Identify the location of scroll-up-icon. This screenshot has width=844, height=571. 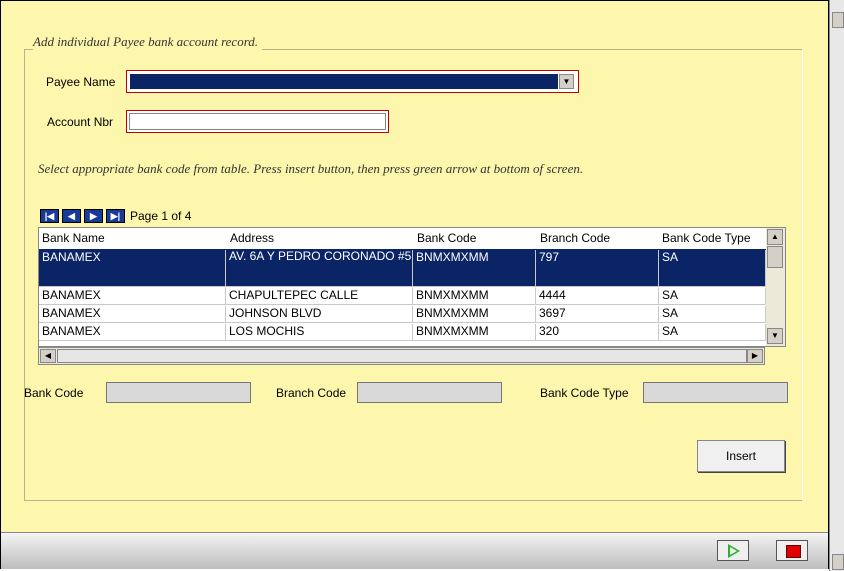
(838, 20).